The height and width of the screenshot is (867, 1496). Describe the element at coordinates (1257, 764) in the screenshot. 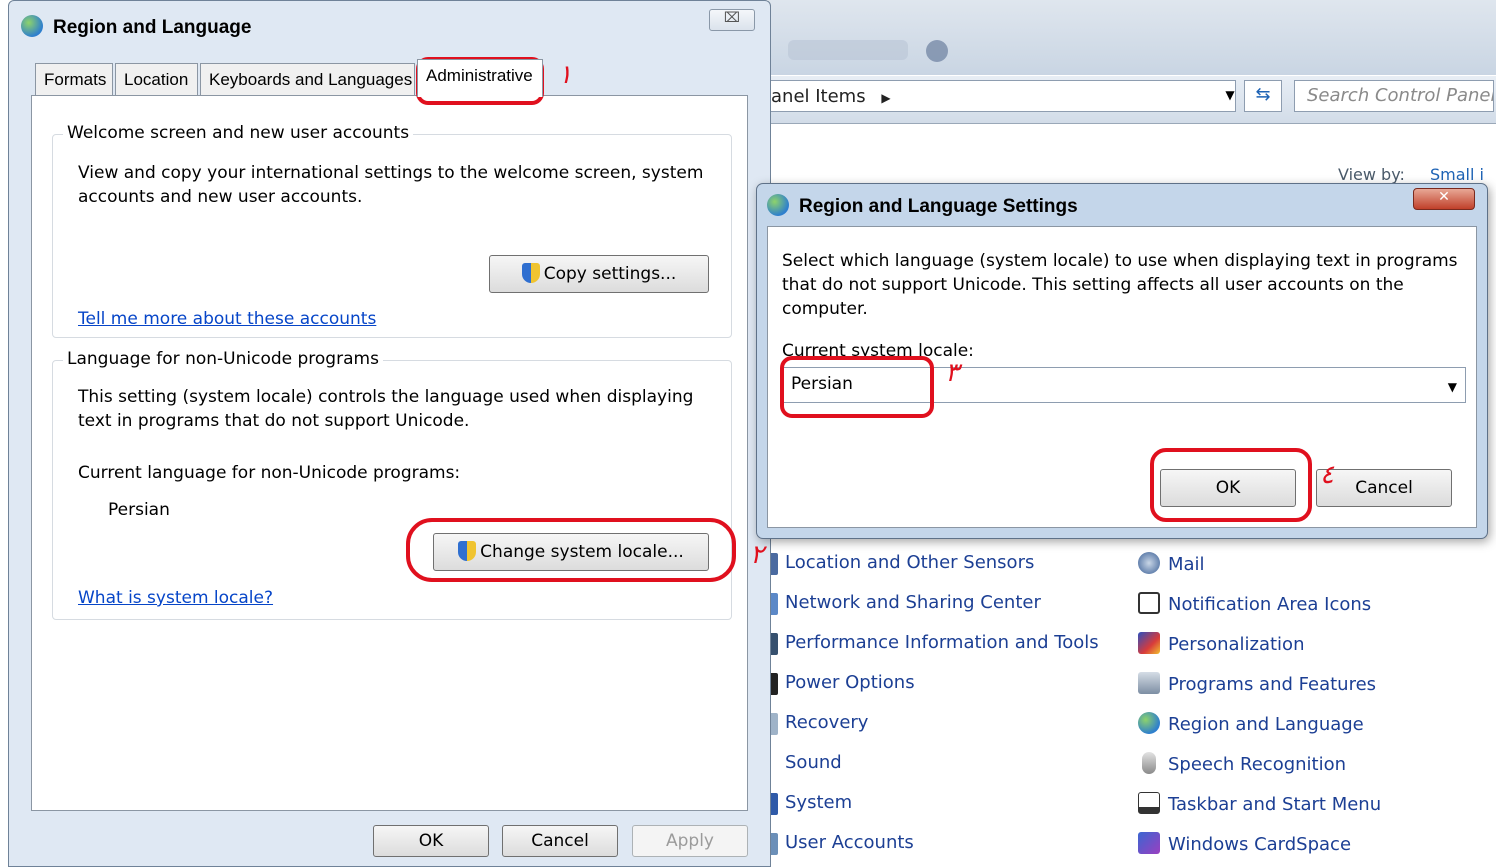

I see `cp-item-label: Speech Recognition` at that location.